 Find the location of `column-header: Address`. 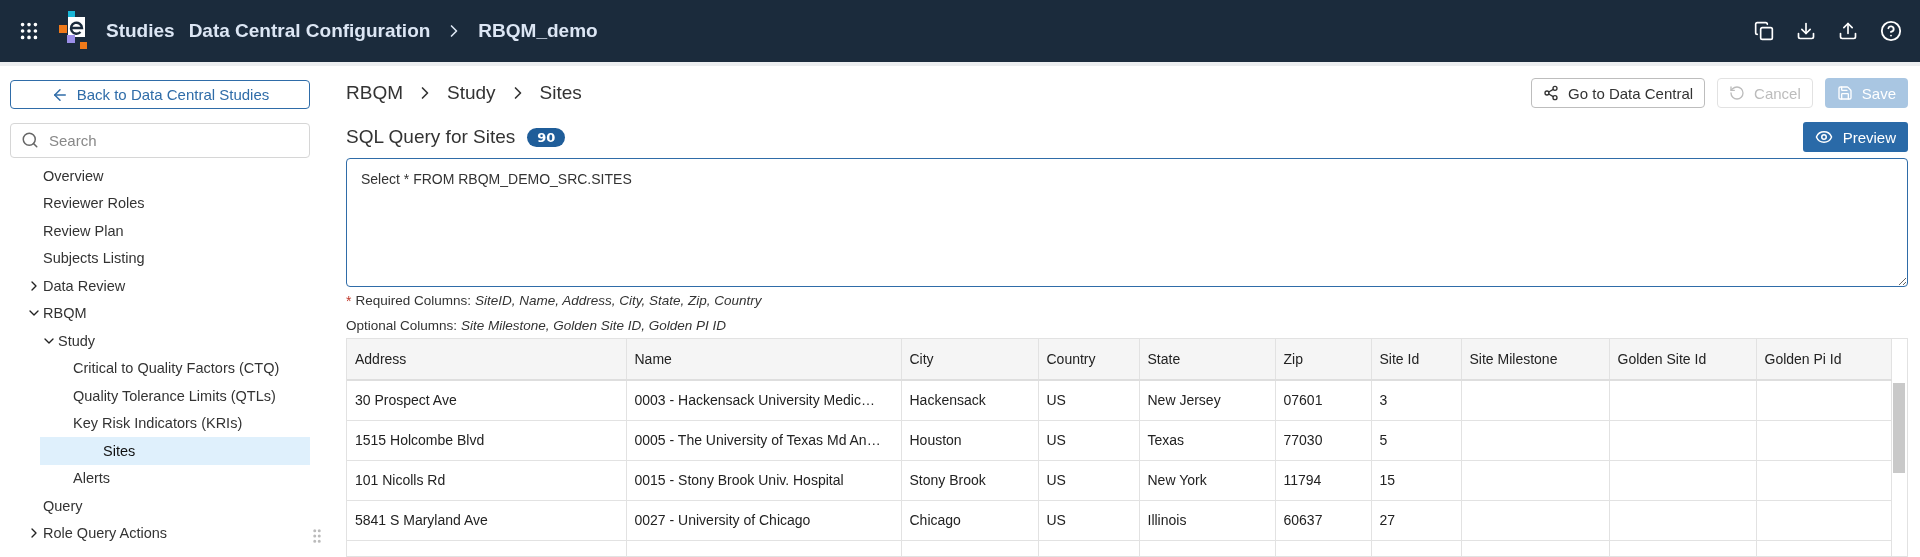

column-header: Address is located at coordinates (486, 359).